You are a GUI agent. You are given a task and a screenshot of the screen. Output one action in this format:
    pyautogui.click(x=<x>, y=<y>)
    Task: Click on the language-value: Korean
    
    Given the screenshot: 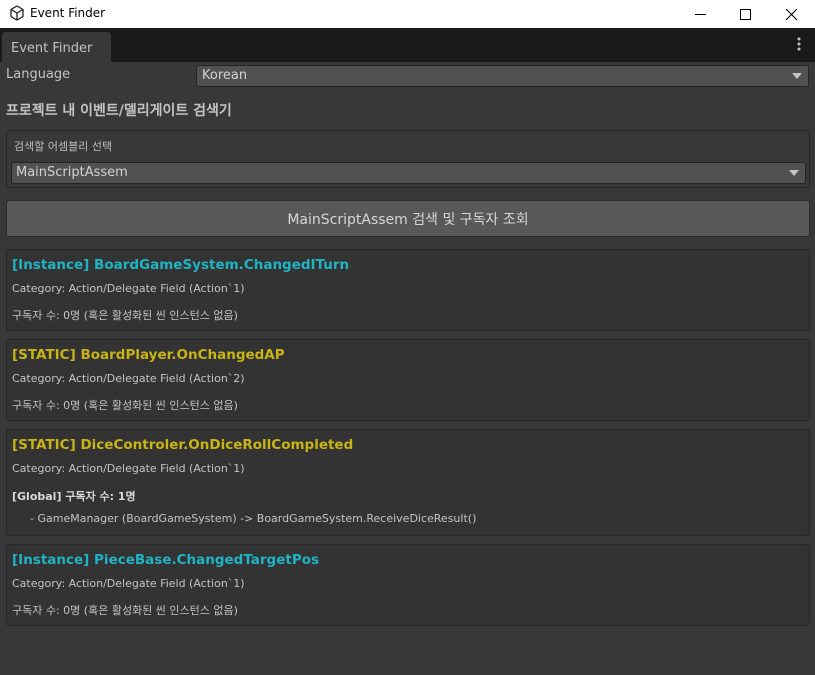 What is the action you would take?
    pyautogui.click(x=225, y=75)
    